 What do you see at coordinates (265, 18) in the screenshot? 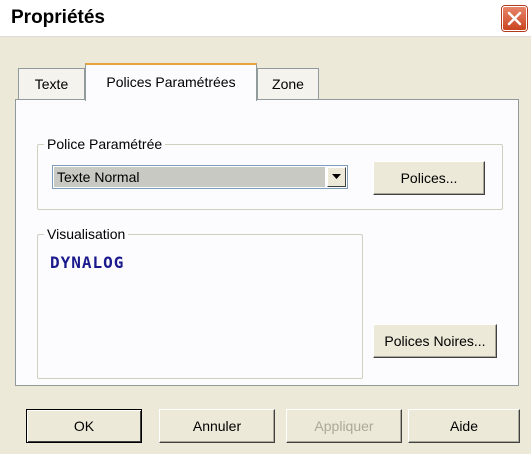
I see `title-bar: Propriétés` at bounding box center [265, 18].